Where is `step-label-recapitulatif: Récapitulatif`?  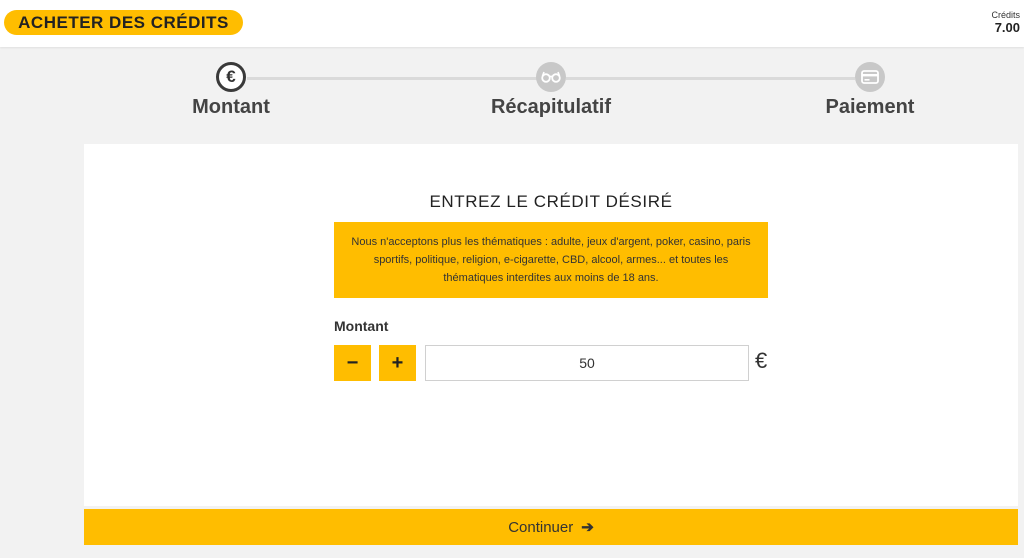 step-label-recapitulatif: Récapitulatif is located at coordinates (551, 107).